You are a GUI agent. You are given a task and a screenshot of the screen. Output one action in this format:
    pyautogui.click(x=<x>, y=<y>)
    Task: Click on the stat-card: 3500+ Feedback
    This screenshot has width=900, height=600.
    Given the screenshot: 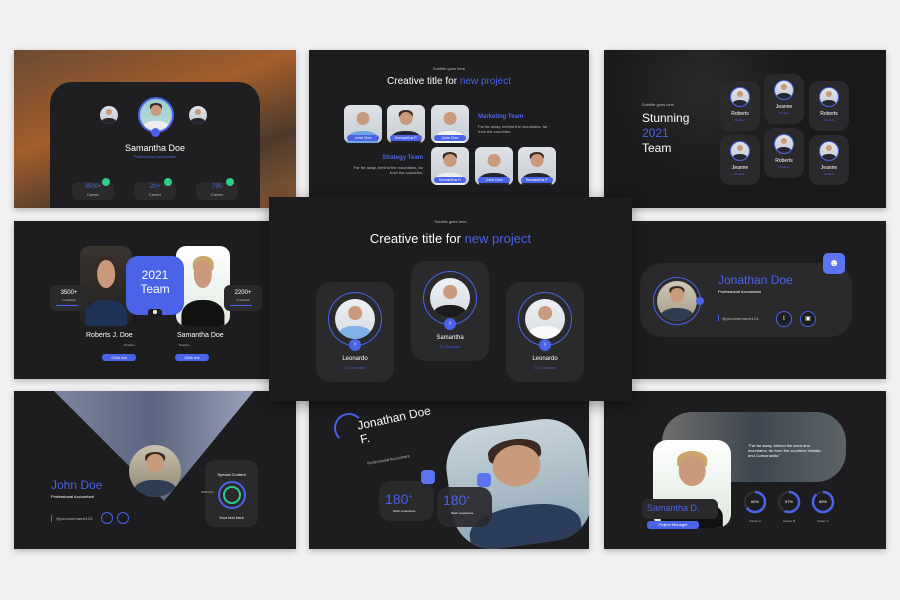 What is the action you would take?
    pyautogui.click(x=69, y=298)
    